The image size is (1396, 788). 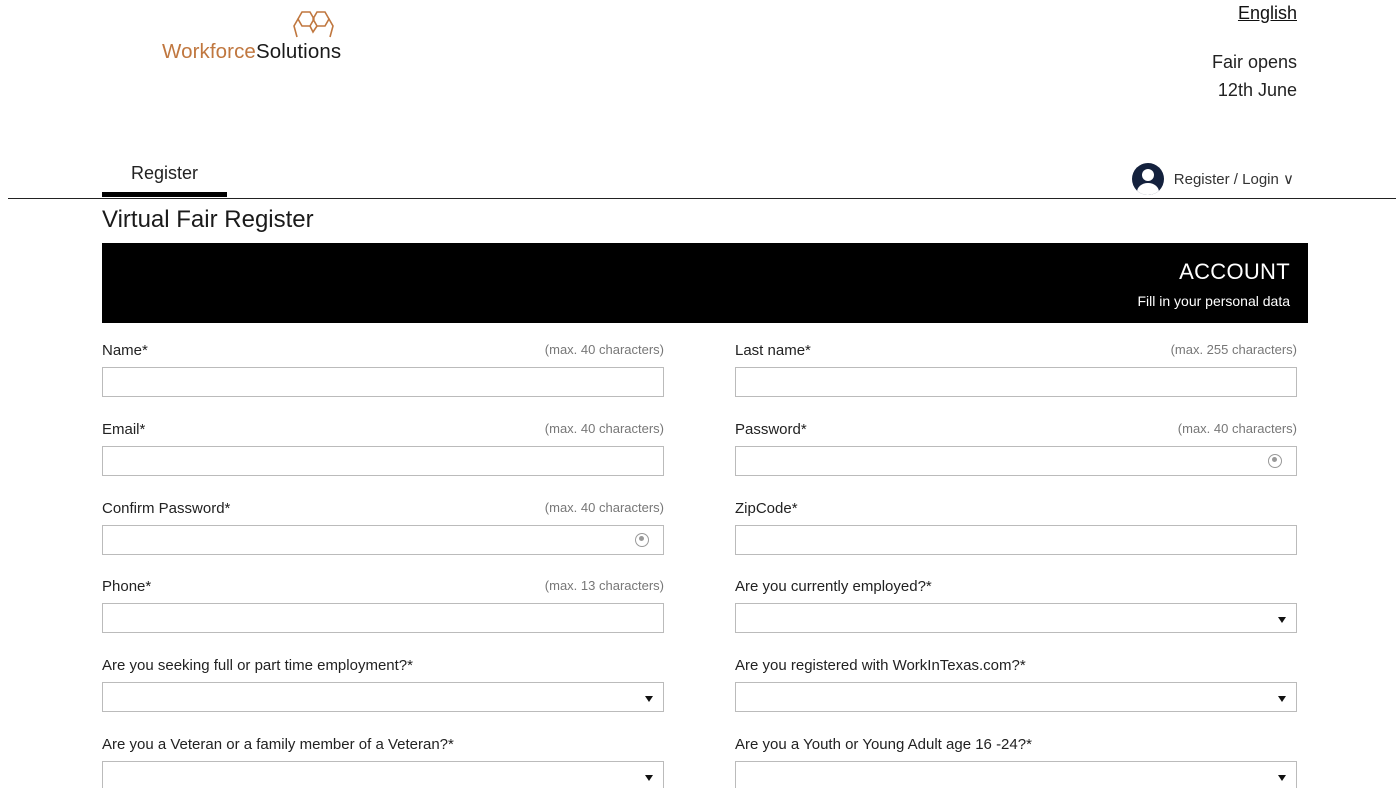 I want to click on fair-date: Fair opens 12th June, so click(x=1197, y=76).